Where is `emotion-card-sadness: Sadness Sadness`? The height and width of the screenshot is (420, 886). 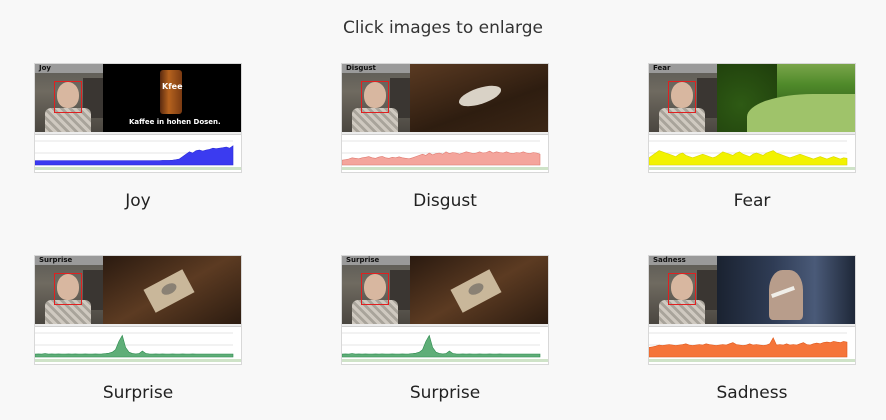 emotion-card-sadness: Sadness Sadness is located at coordinates (752, 329).